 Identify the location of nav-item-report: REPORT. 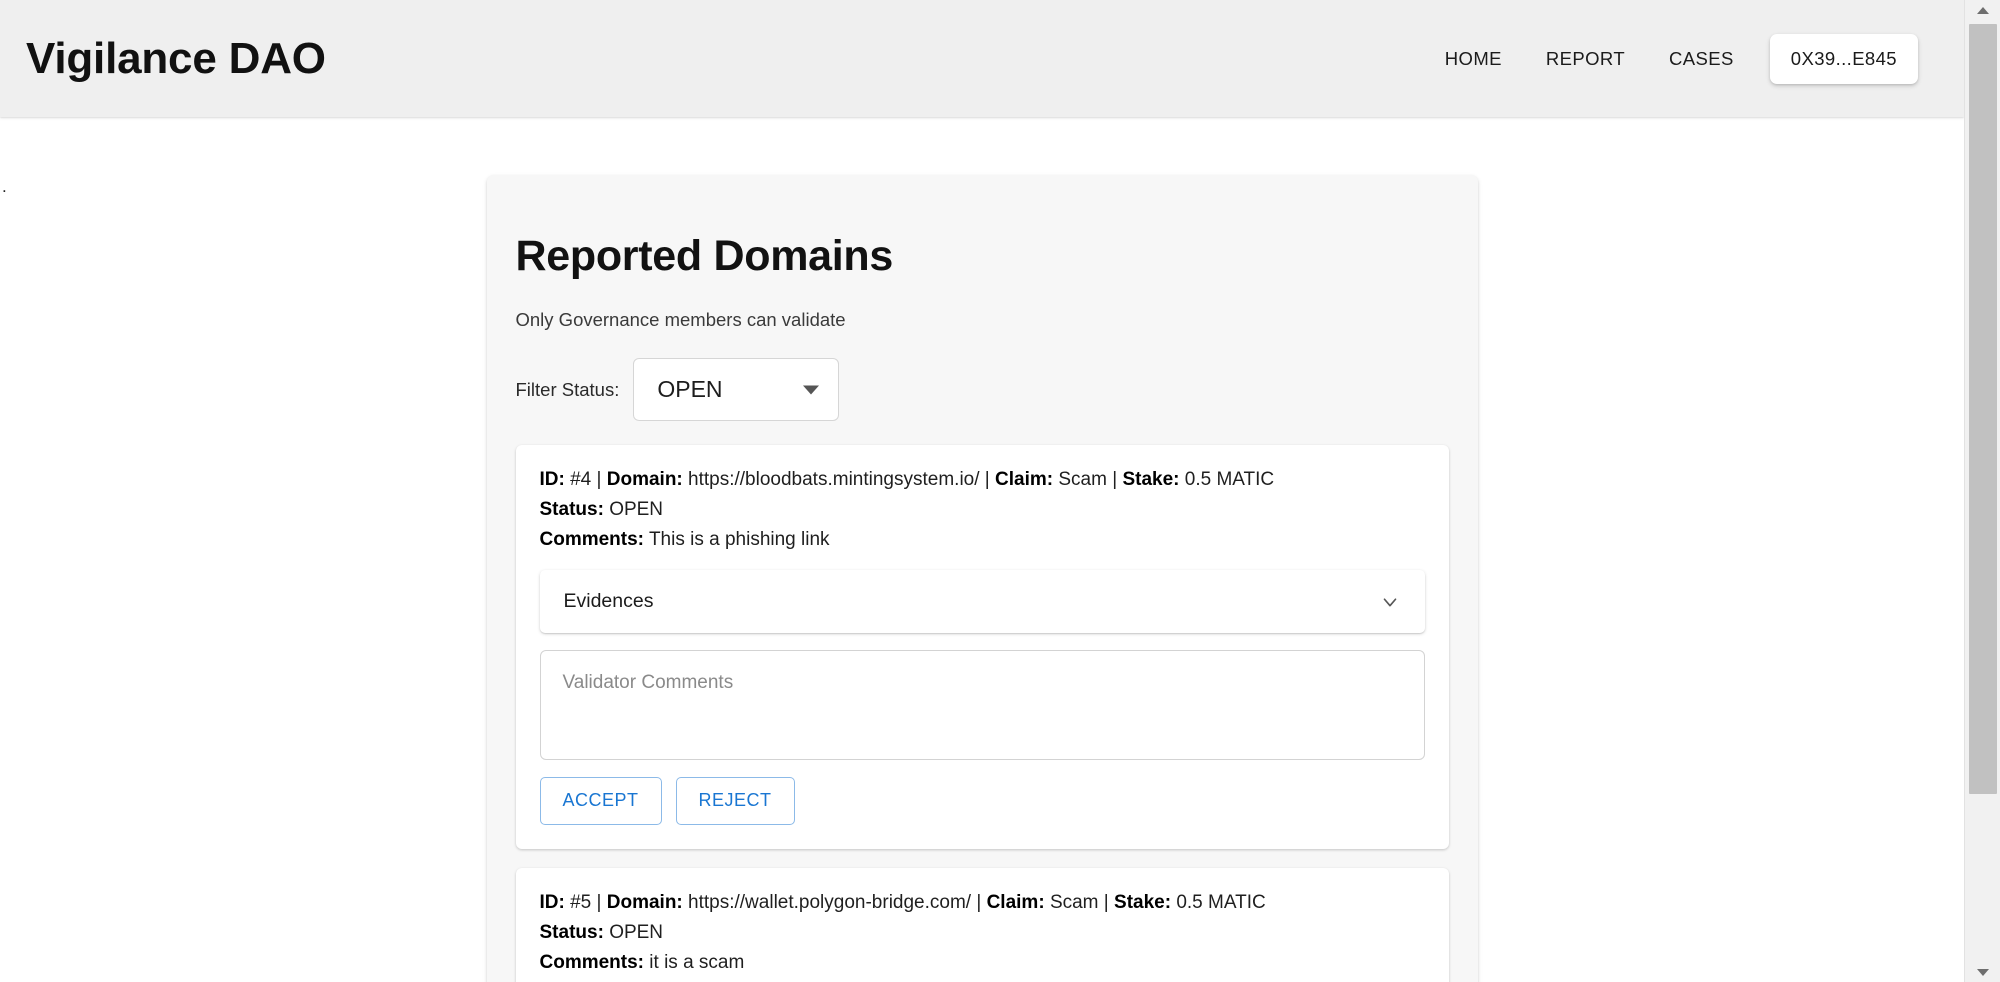
(1585, 59).